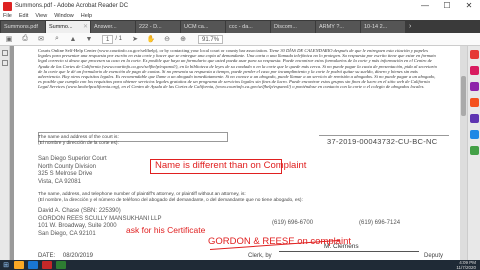 Image resolution: width=480 pixels, height=270 pixels. I want to click on menu-file: File, so click(7, 16).